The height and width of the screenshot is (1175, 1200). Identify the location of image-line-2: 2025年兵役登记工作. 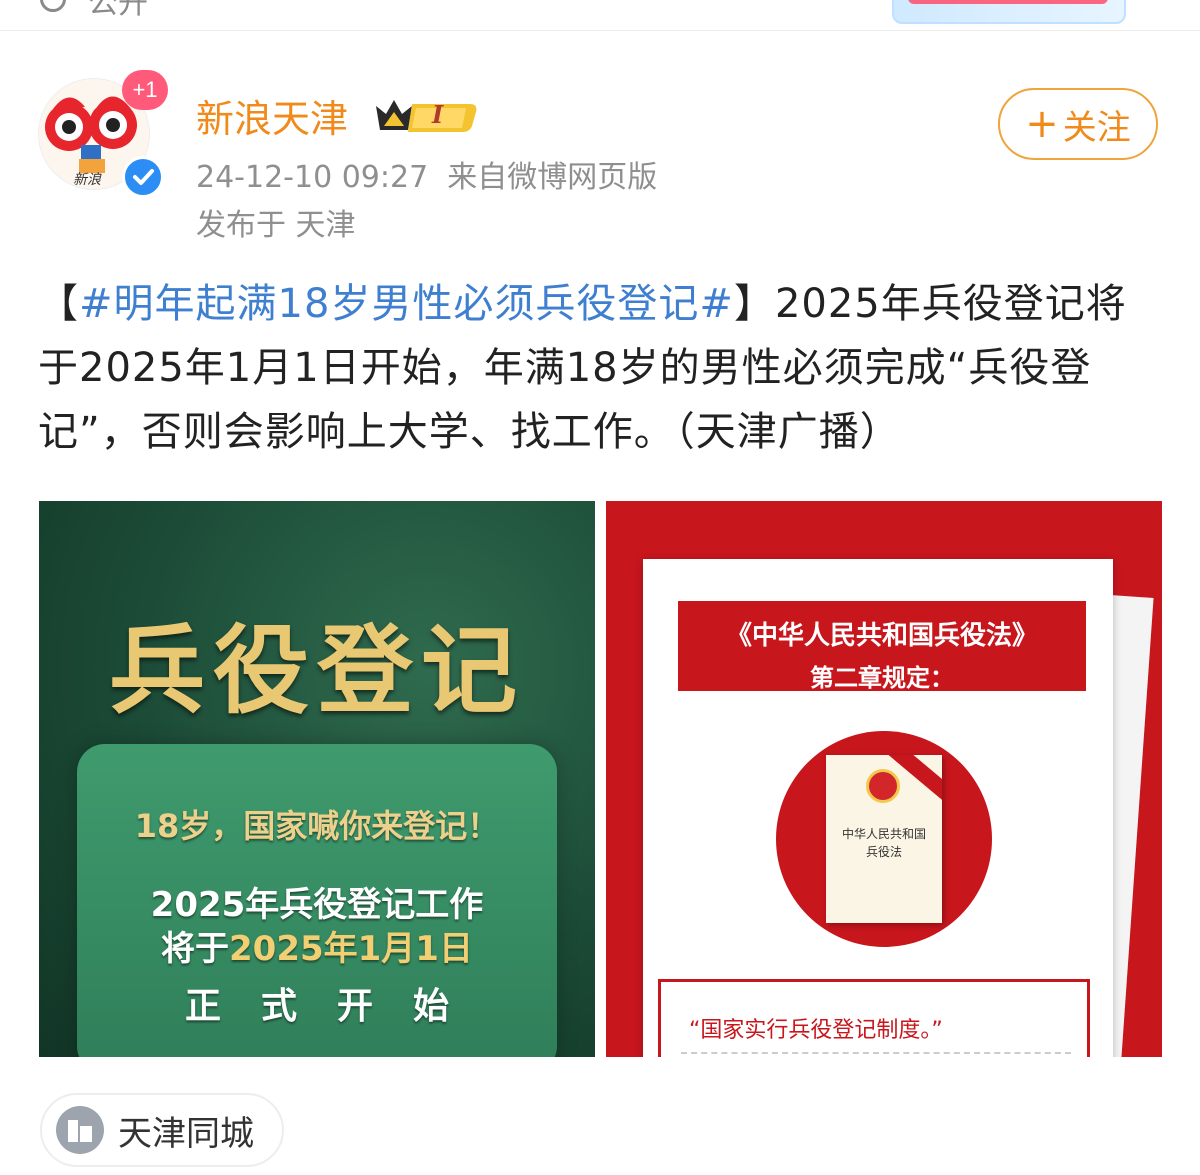
(317, 905).